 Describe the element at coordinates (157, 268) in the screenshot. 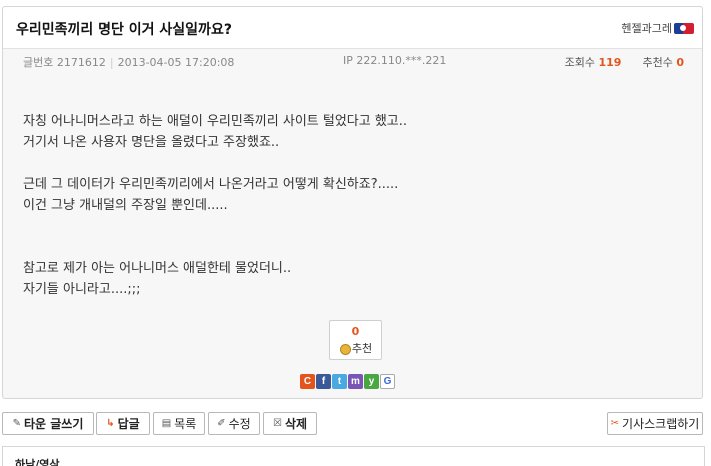

I see `body-line: 참고로 제가 아는 어나니머스 애덜한테 물었더니..` at that location.